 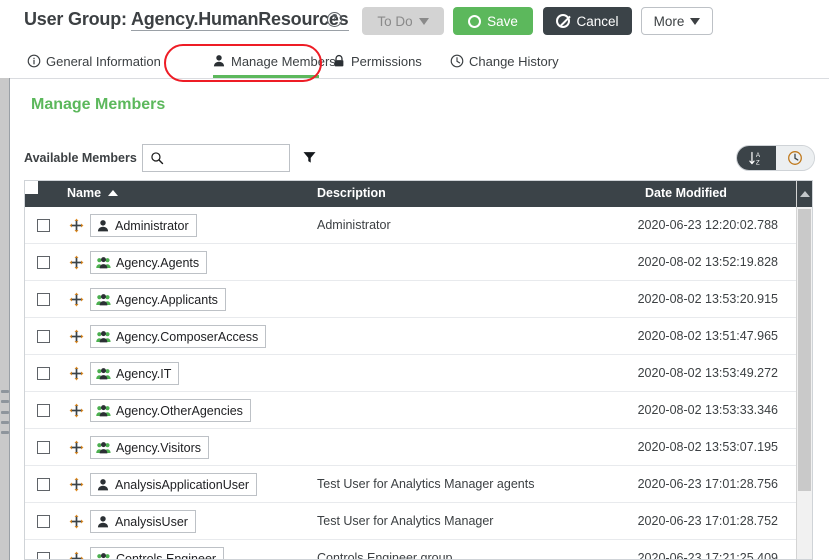 I want to click on cancel-button: Cancel, so click(x=587, y=21).